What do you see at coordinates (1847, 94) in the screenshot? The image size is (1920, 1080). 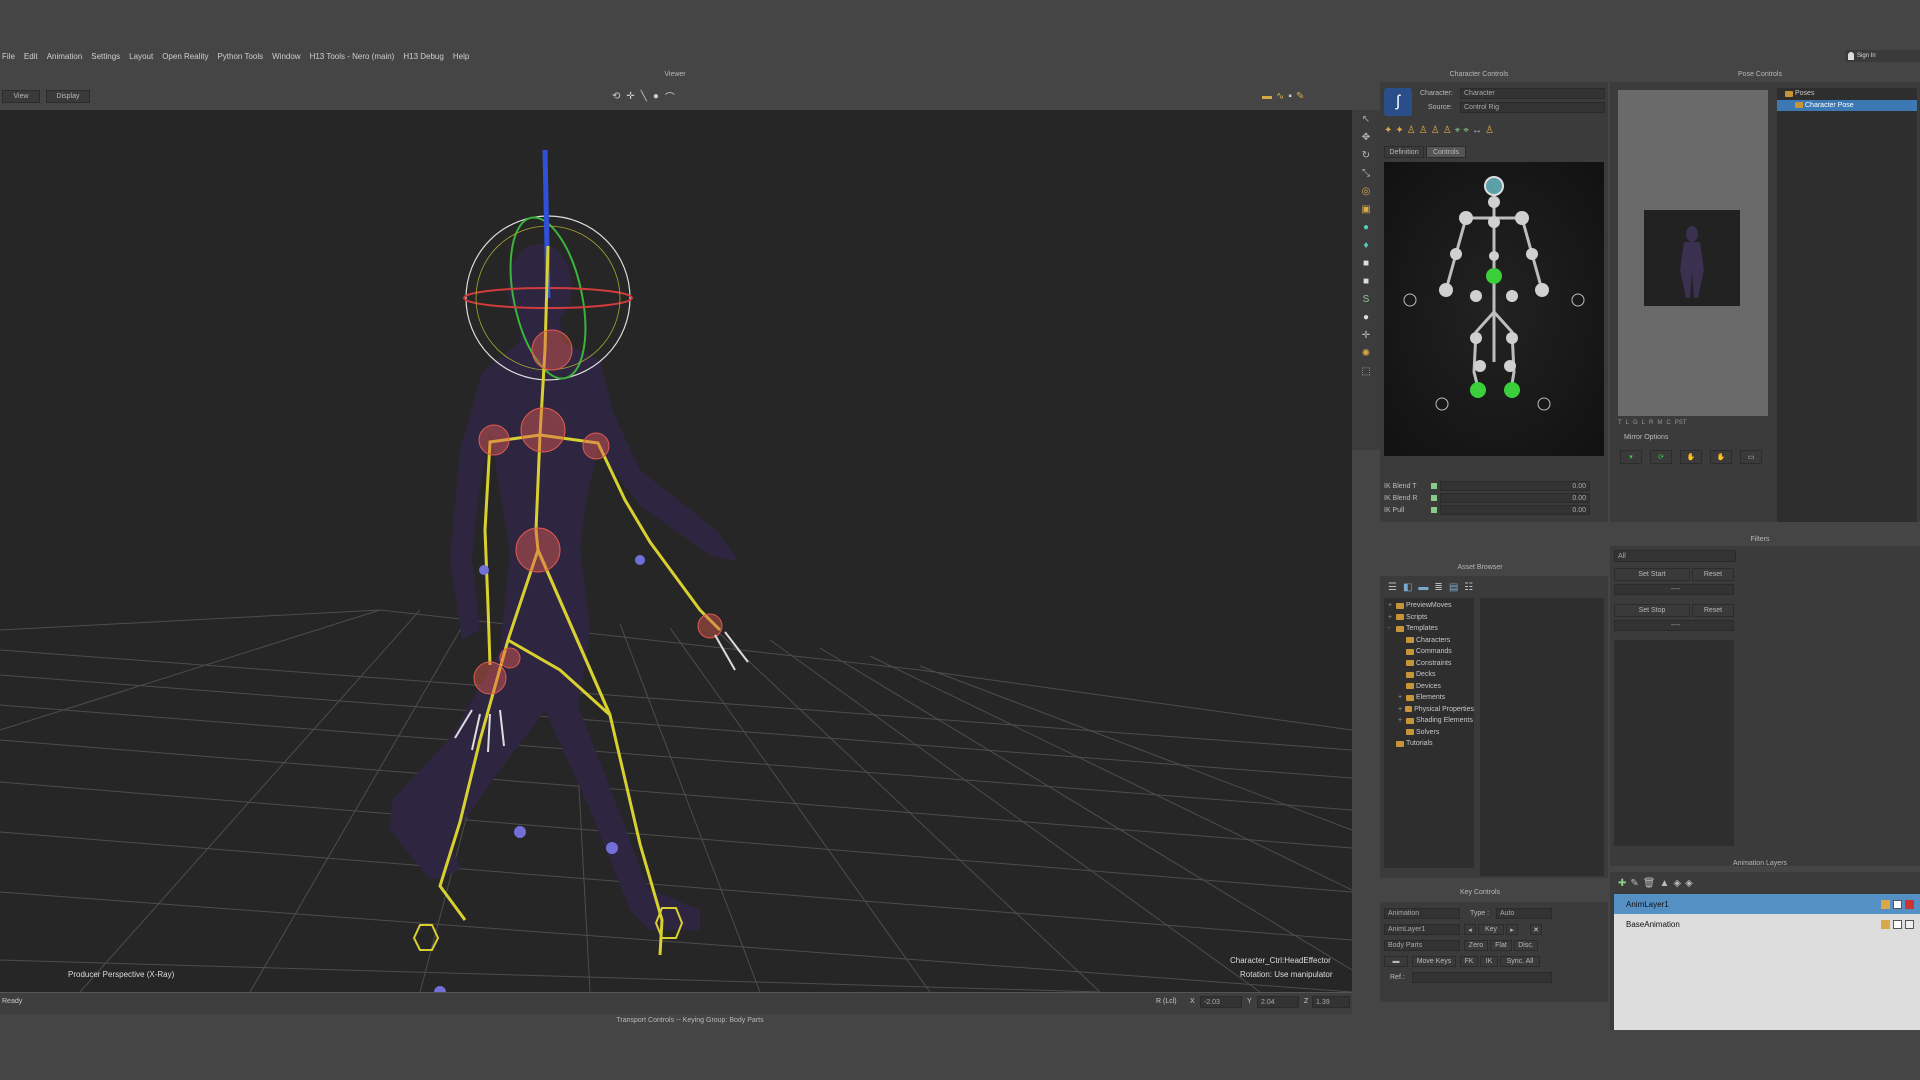 I see `poses-tree-item: Poses` at bounding box center [1847, 94].